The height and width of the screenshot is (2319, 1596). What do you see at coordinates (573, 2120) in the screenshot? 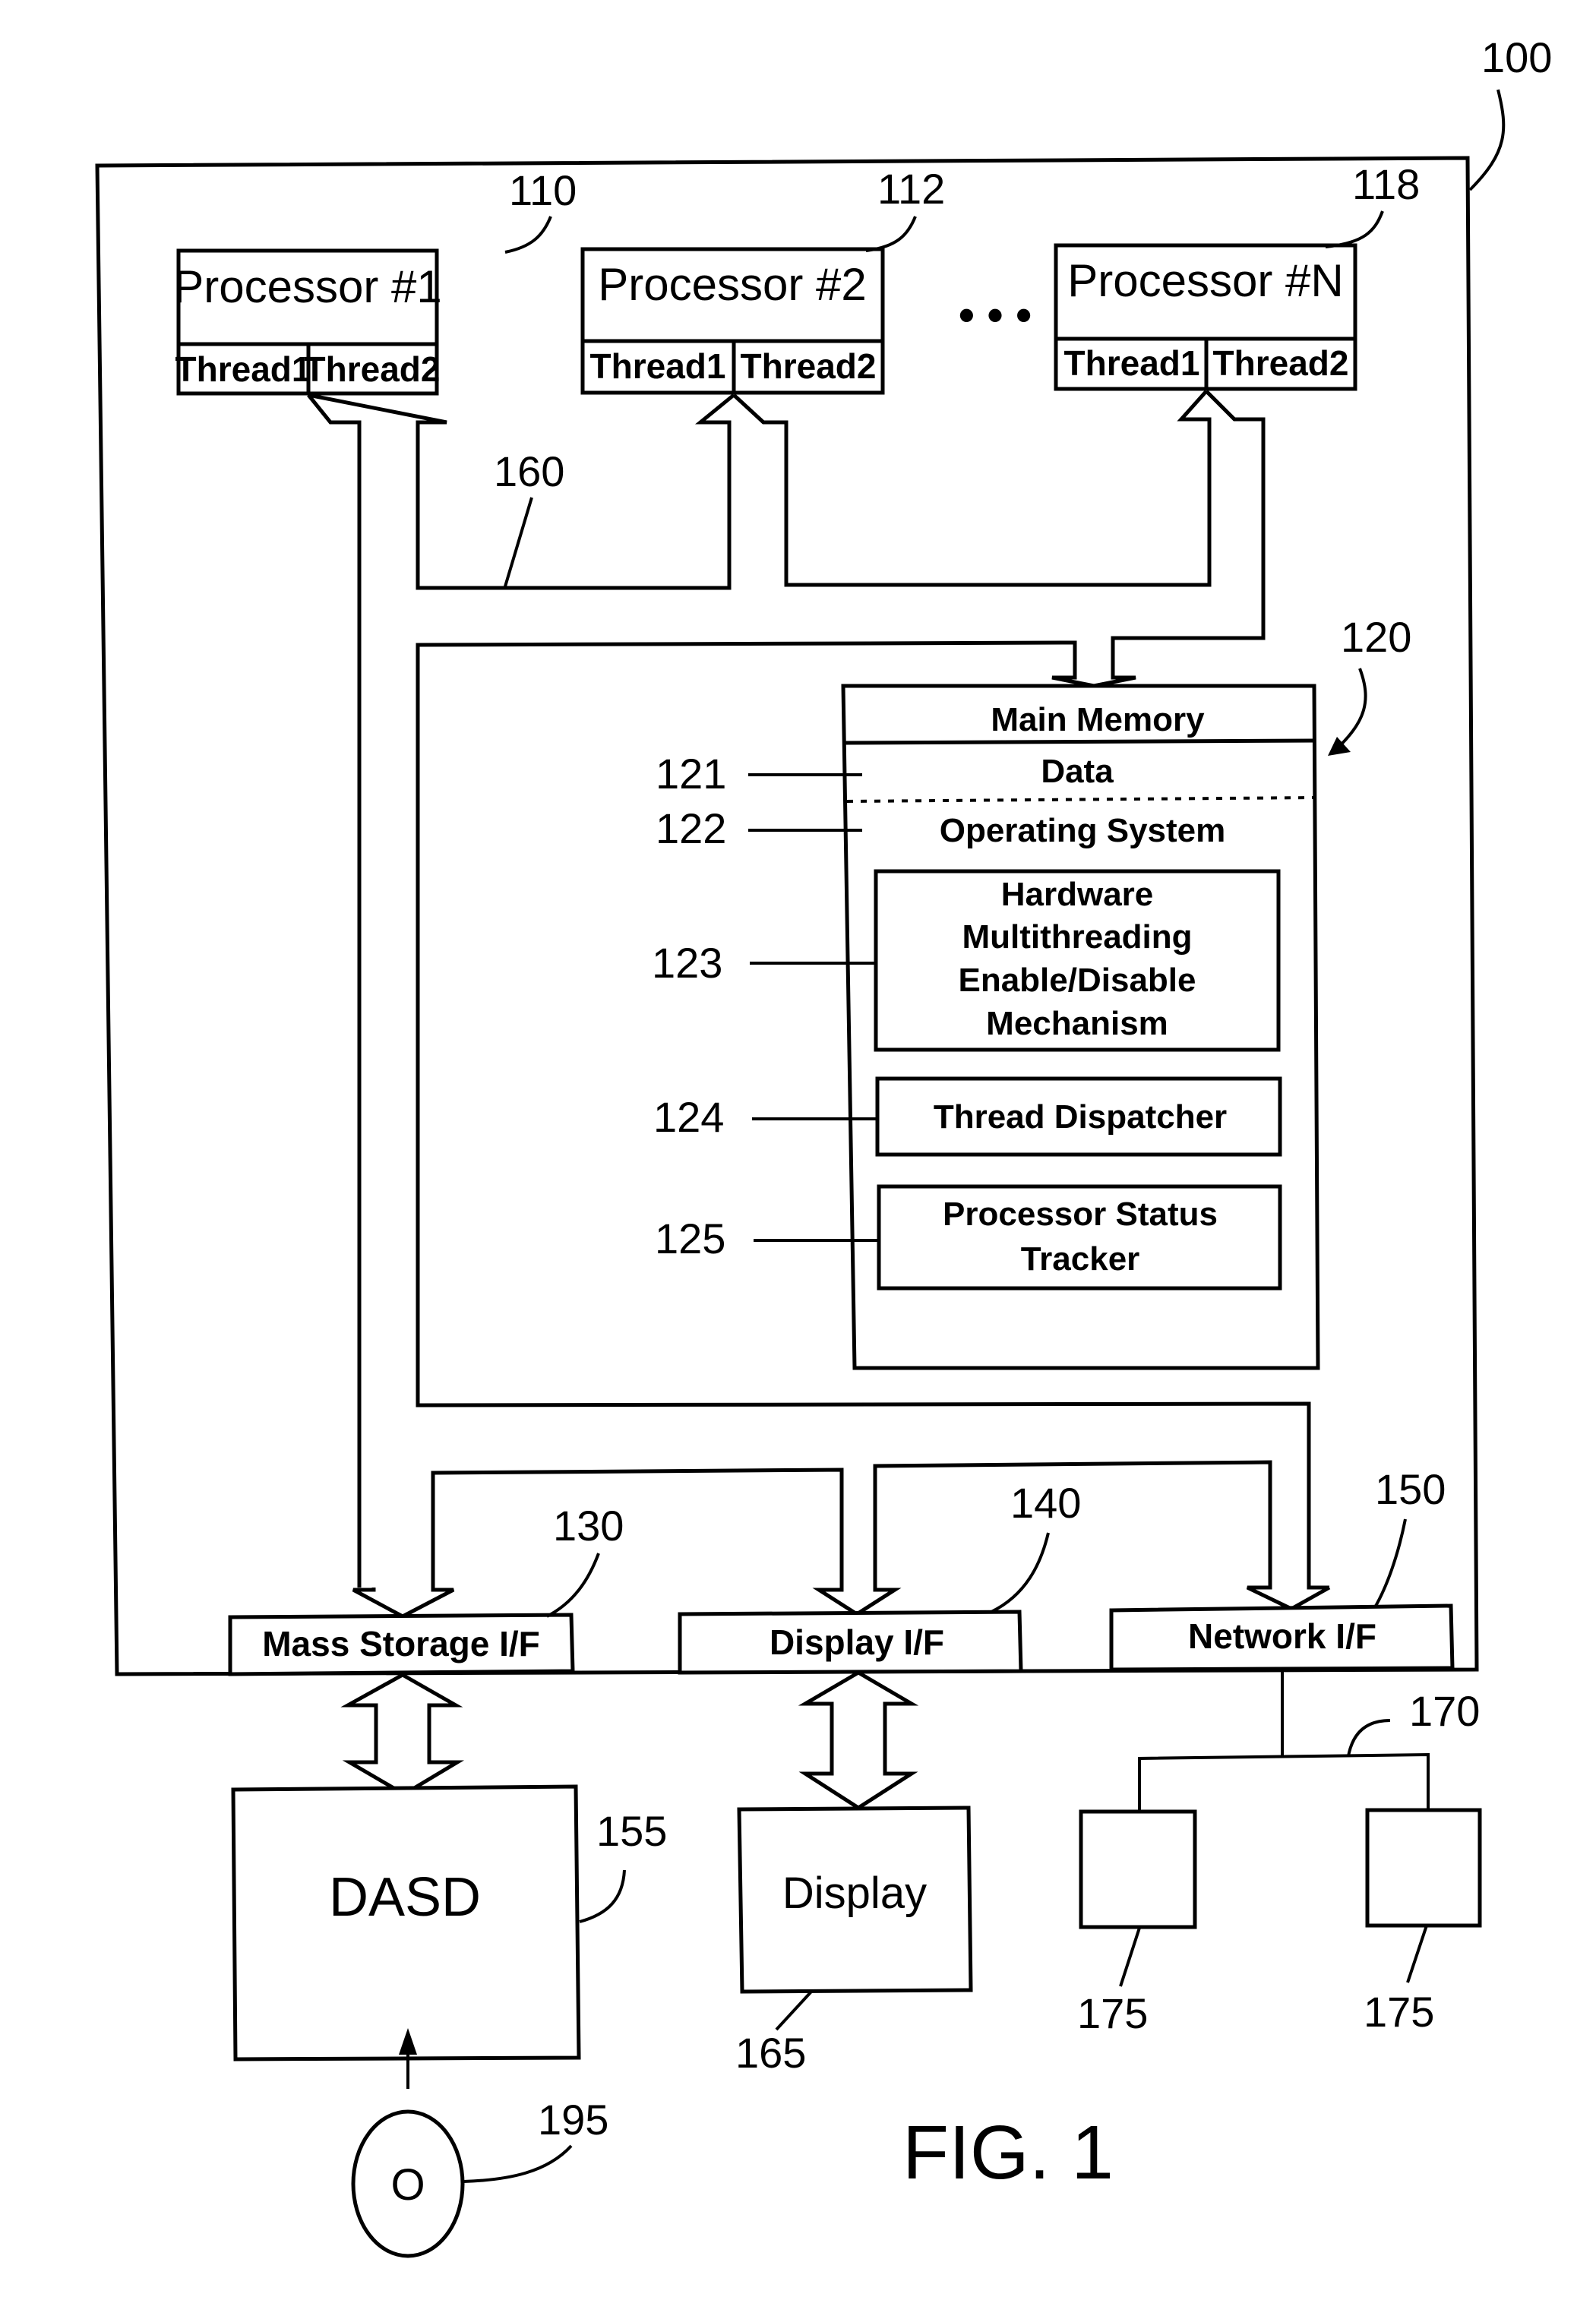
I see `ref-label-195: 195` at bounding box center [573, 2120].